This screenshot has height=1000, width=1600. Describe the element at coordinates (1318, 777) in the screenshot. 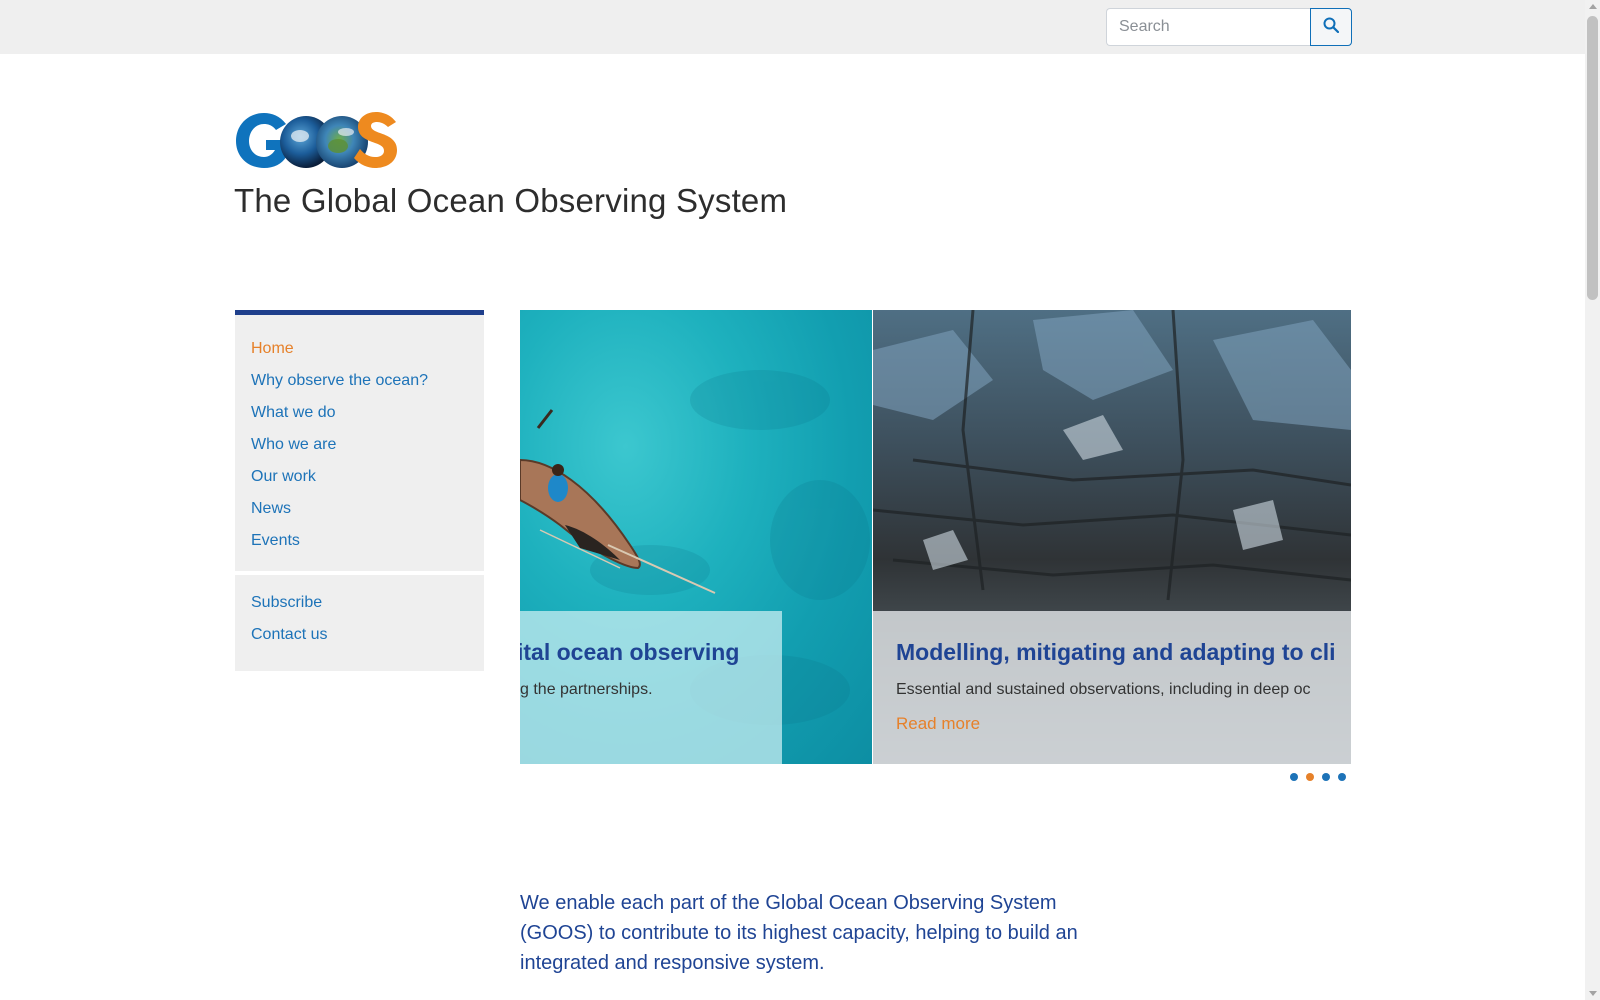

I see `carousel-pagination` at that location.